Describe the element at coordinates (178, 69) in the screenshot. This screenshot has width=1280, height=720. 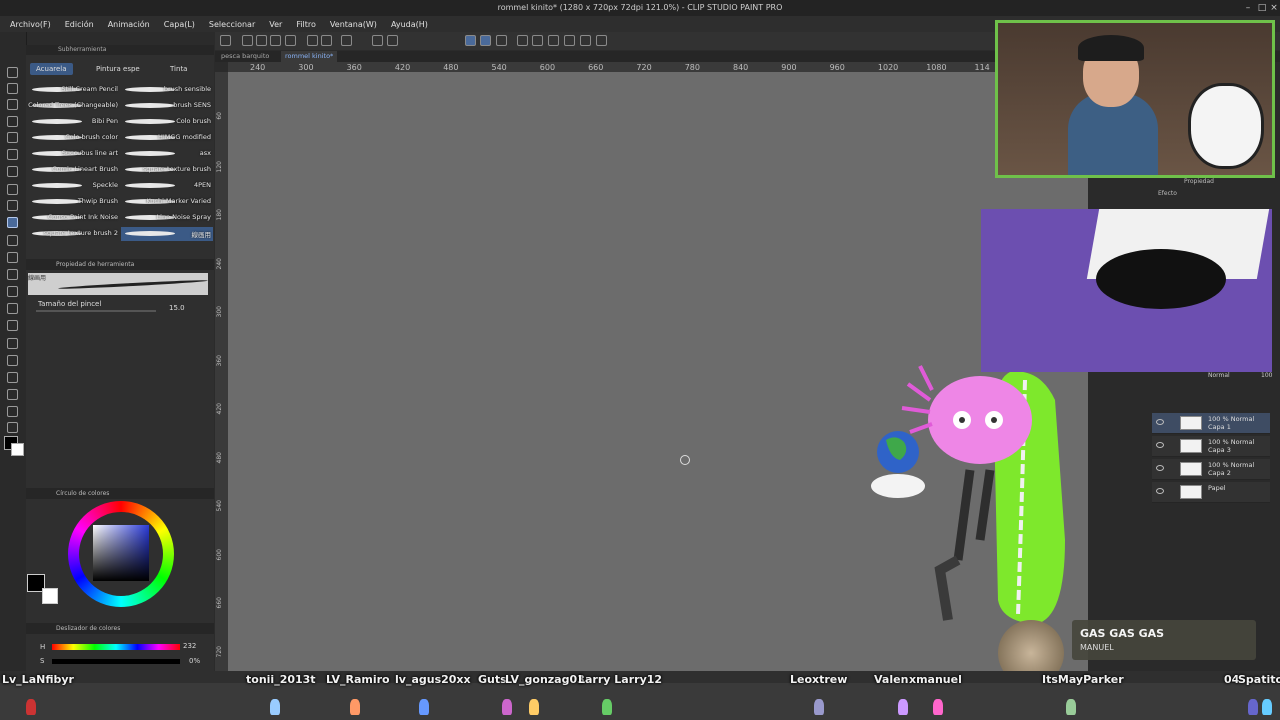
I see `tab-tinta: Tinta` at that location.